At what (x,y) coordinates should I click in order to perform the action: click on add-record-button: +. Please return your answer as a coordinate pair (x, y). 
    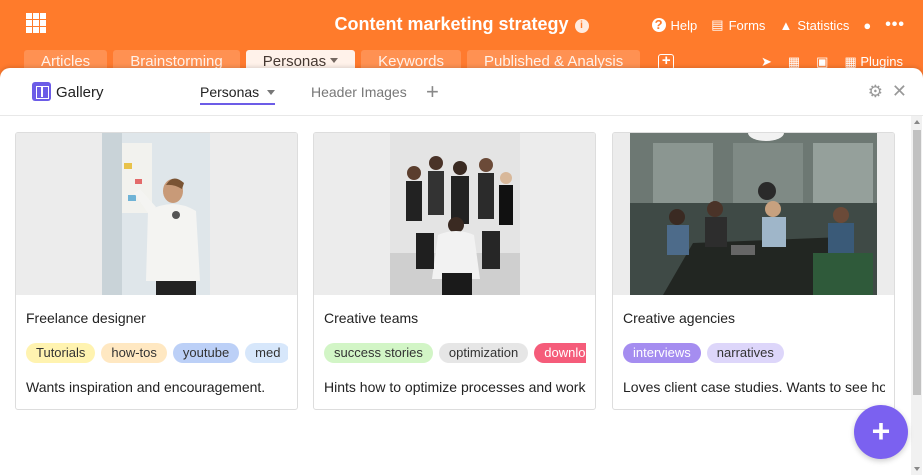
    Looking at the image, I should click on (881, 432).